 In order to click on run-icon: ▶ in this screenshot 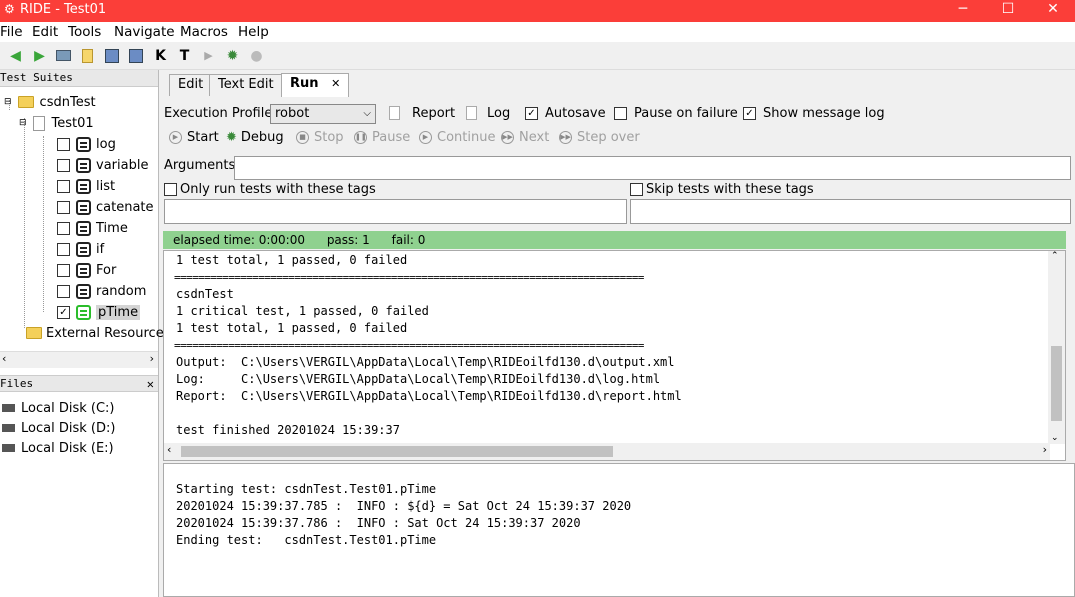, I will do `click(208, 55)`.